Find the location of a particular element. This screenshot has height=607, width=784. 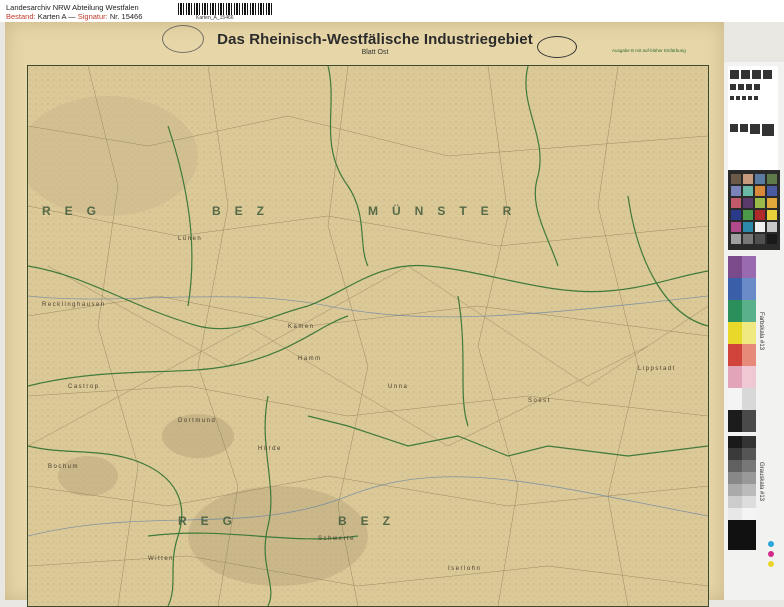

region-muenster: MÜNSTER is located at coordinates (447, 211).